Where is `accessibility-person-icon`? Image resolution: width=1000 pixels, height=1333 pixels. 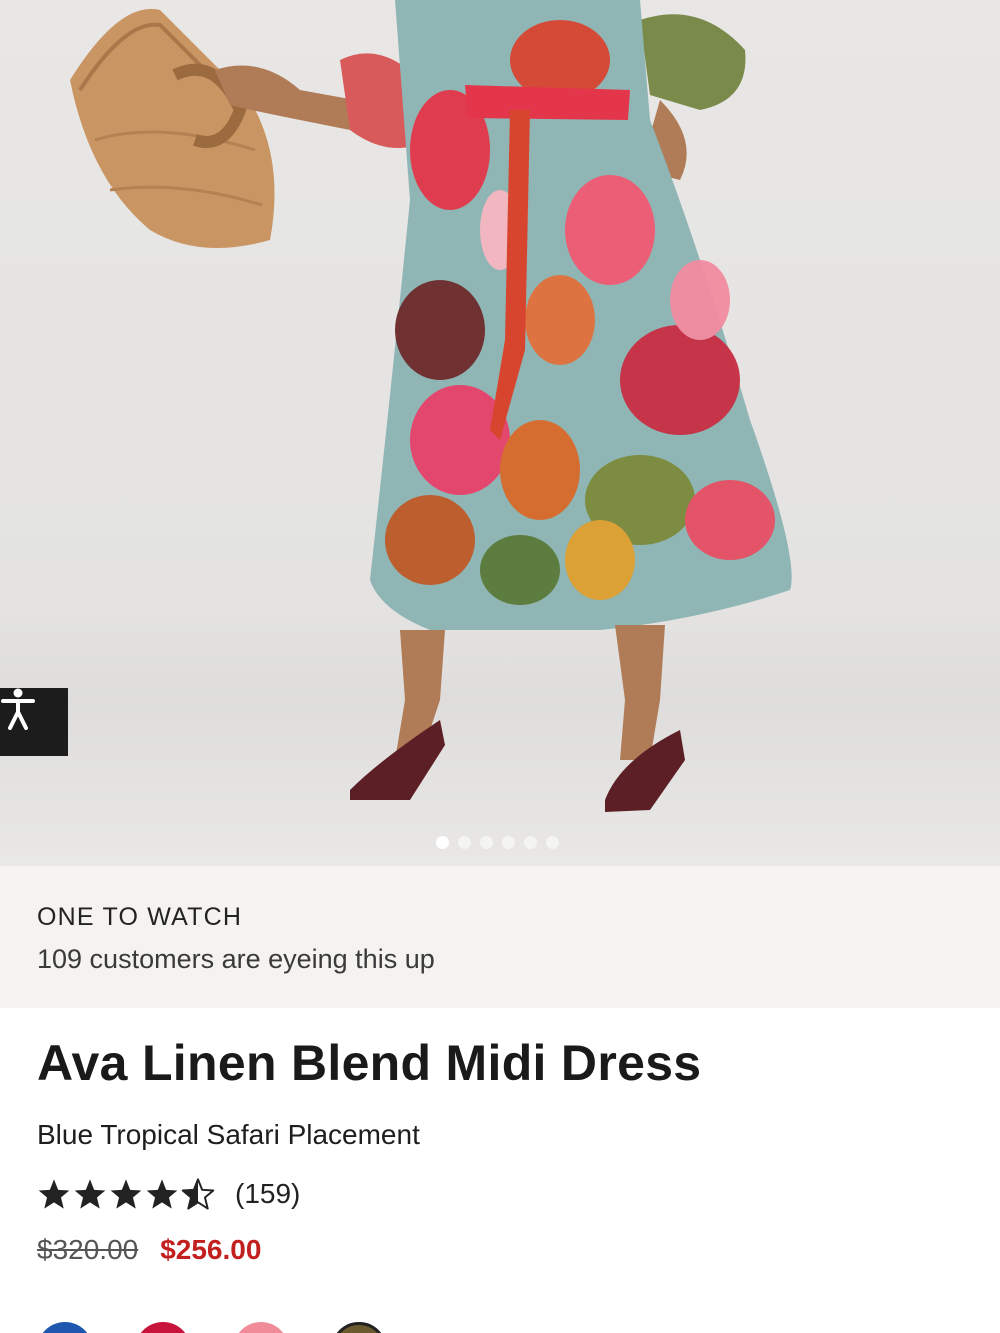
accessibility-person-icon is located at coordinates (18, 709).